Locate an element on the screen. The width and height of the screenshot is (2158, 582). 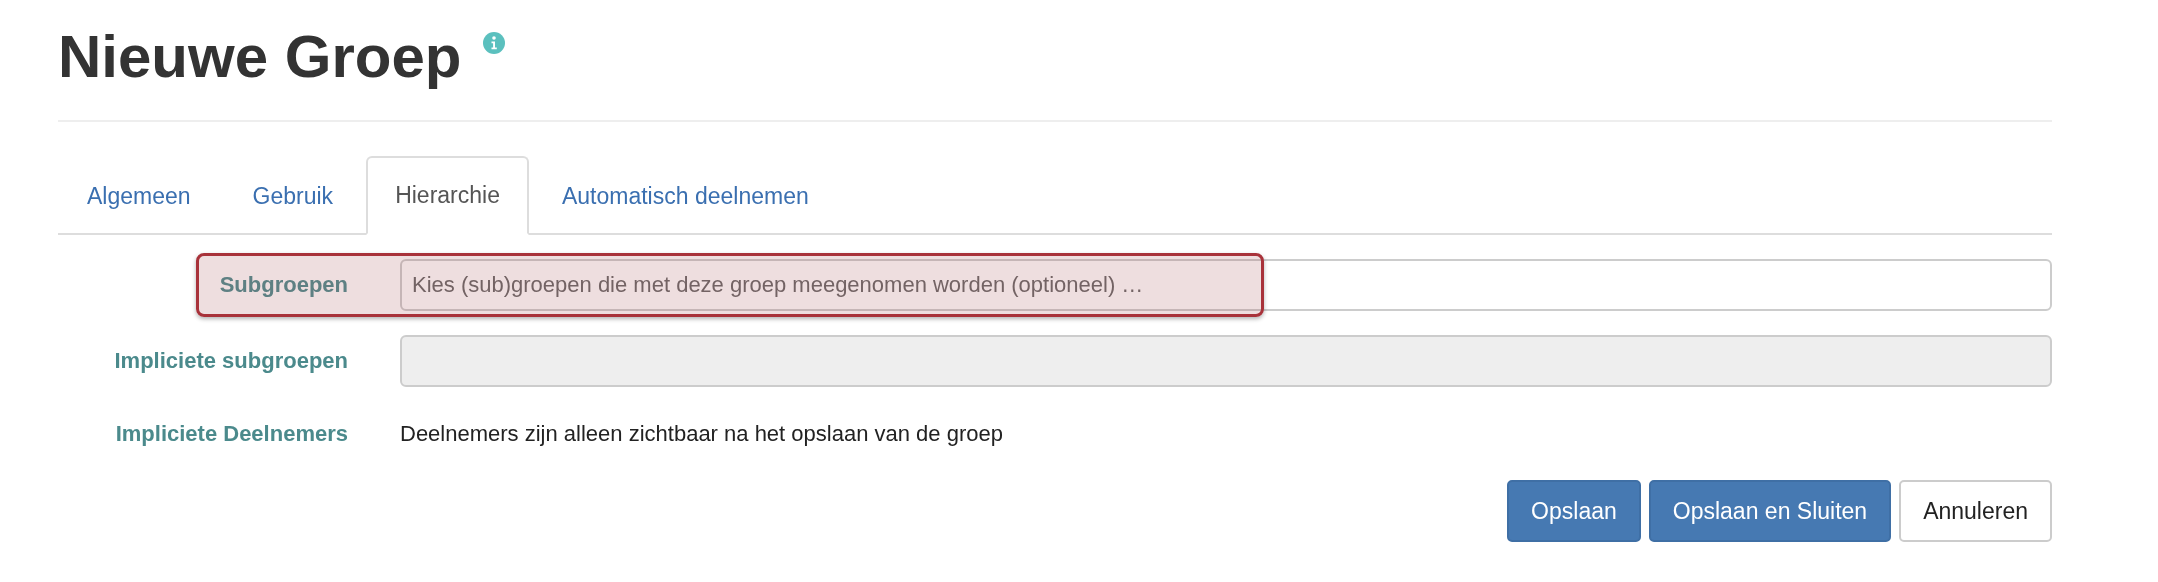
page-title: Nieuwe Groep is located at coordinates (260, 57).